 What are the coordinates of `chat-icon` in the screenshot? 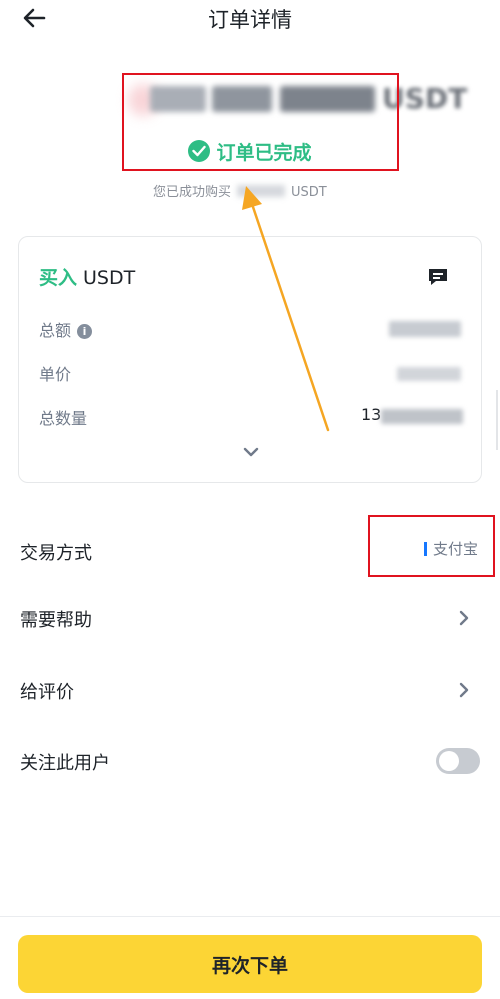 It's located at (438, 277).